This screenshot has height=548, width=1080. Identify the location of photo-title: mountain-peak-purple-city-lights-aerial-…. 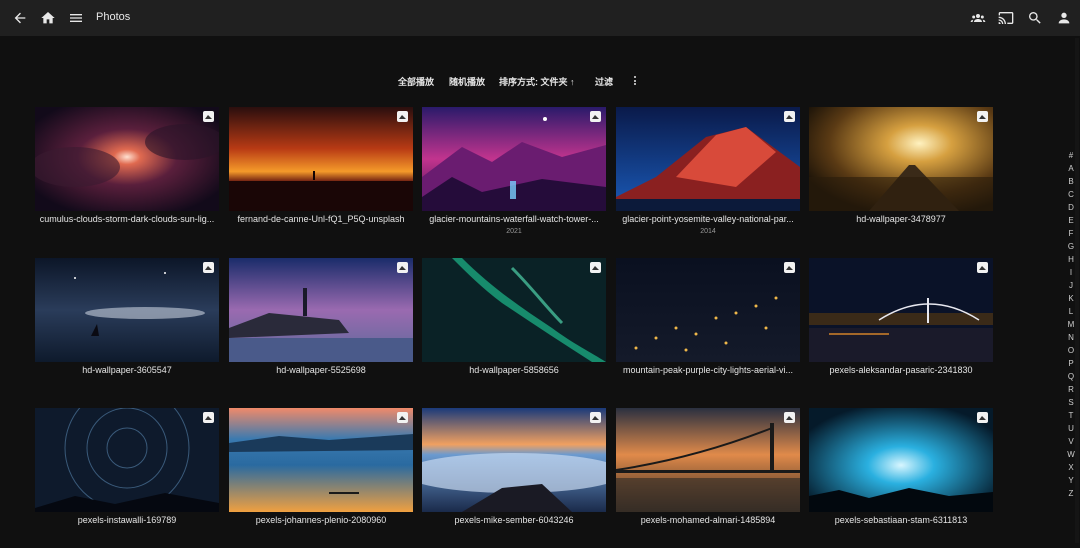
(708, 370).